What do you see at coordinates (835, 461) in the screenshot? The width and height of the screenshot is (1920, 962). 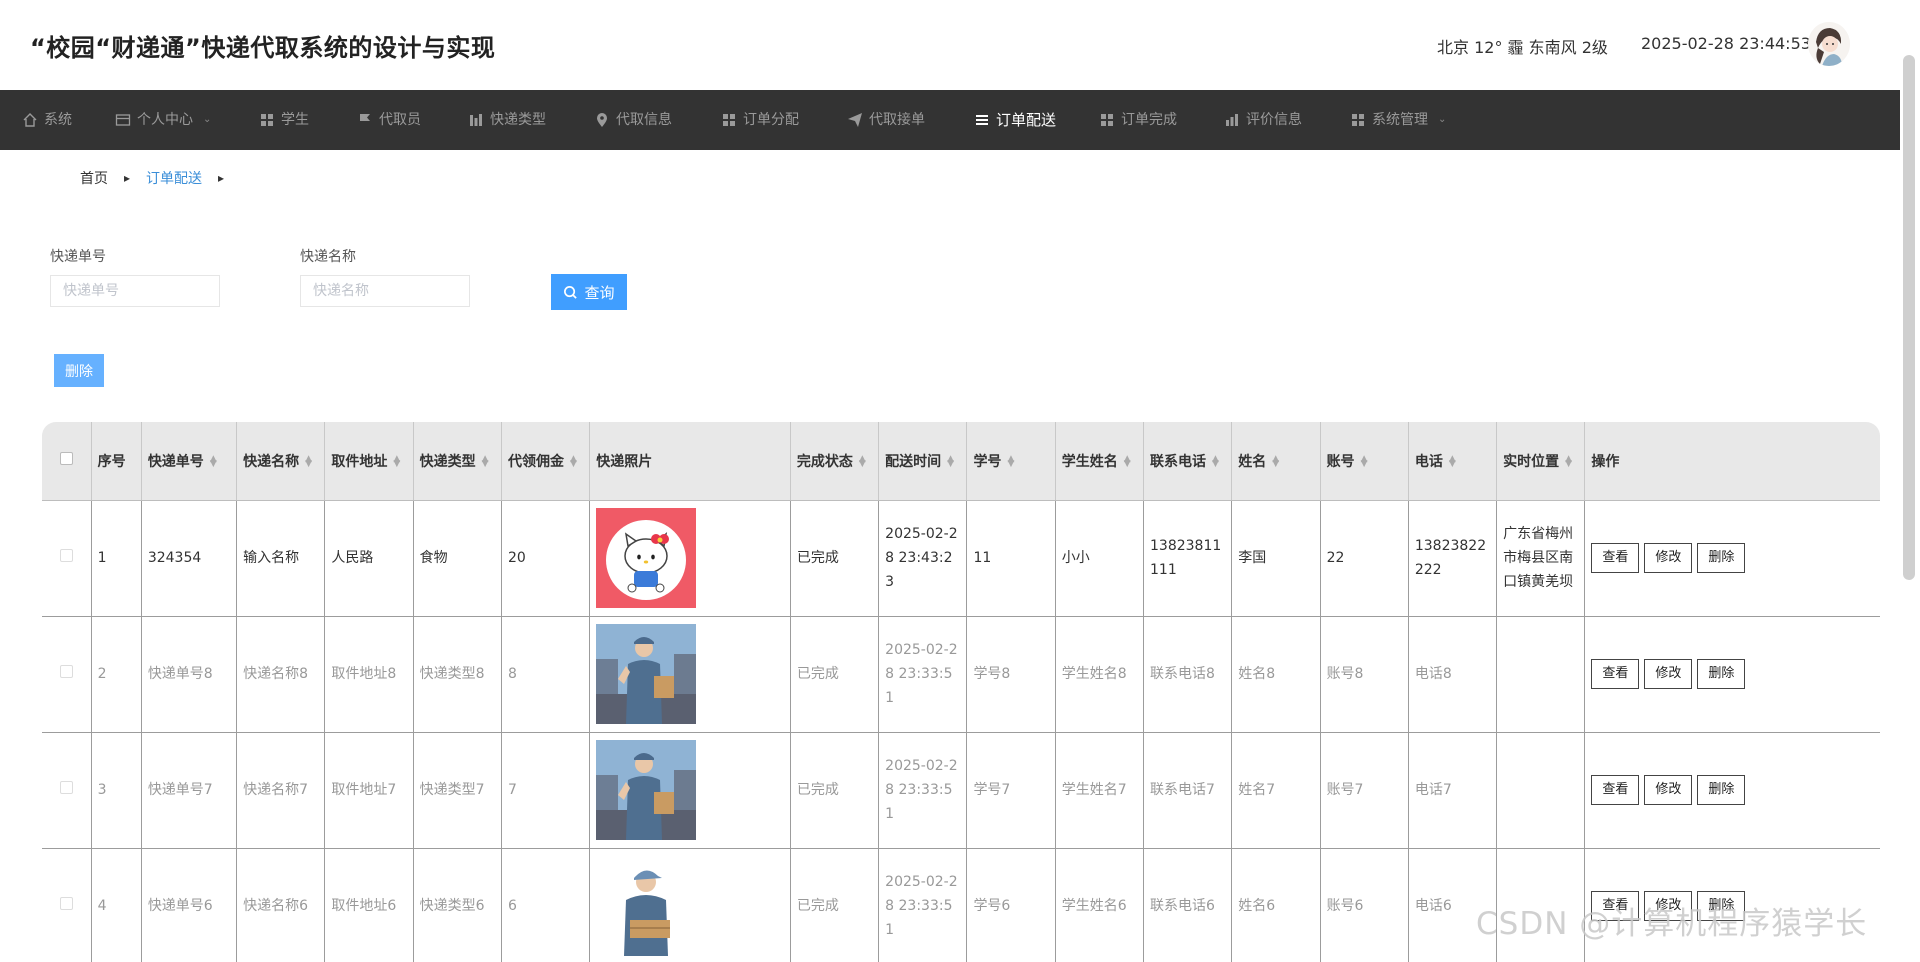 I see `col-status: 完成状态 ▲ ▼` at bounding box center [835, 461].